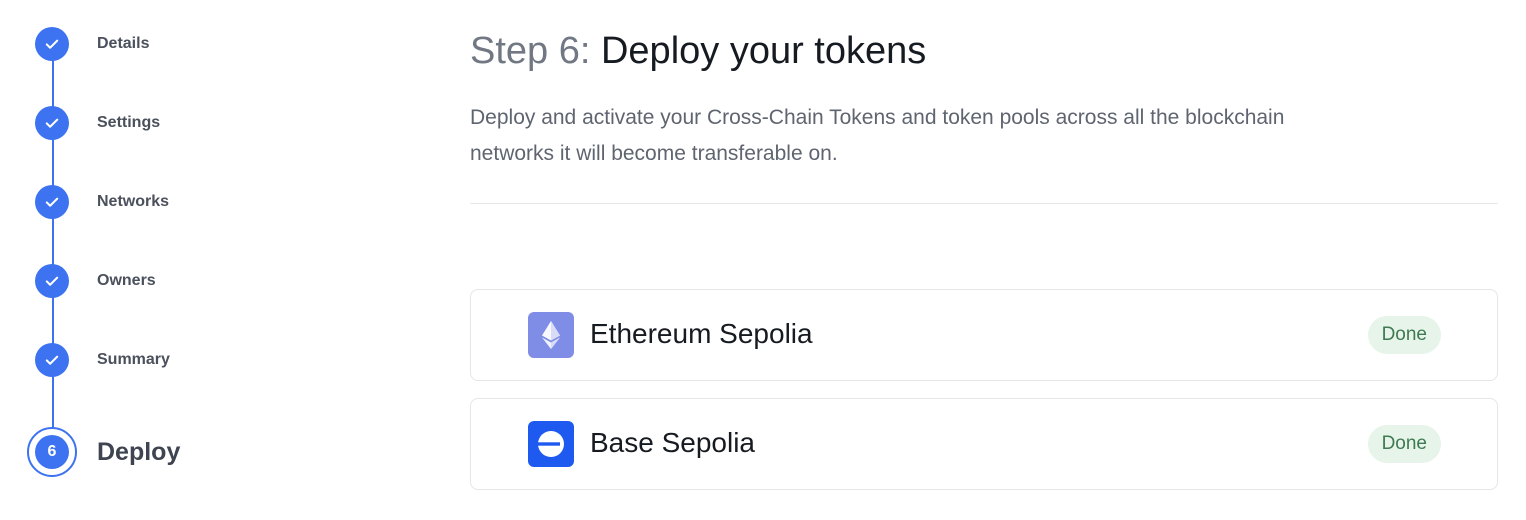  What do you see at coordinates (200, 44) in the screenshot?
I see `step-details: Details` at bounding box center [200, 44].